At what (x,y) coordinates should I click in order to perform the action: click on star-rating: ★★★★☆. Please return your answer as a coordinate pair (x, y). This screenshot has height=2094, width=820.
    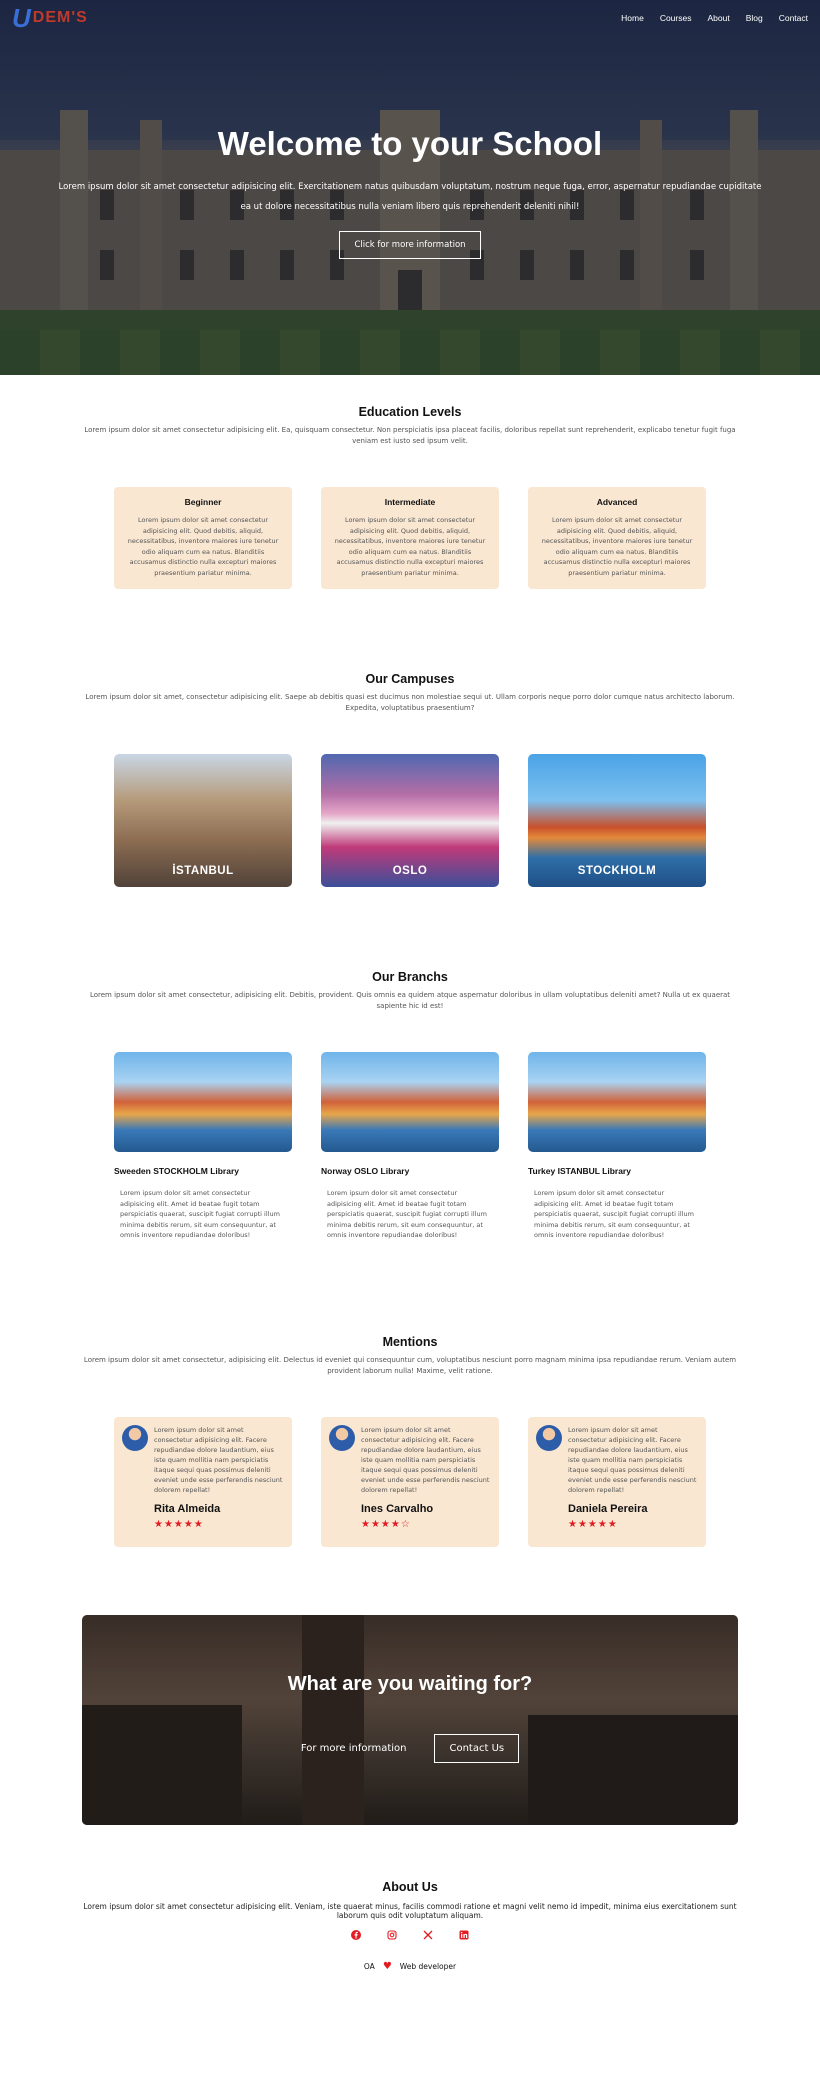
    Looking at the image, I should click on (386, 1524).